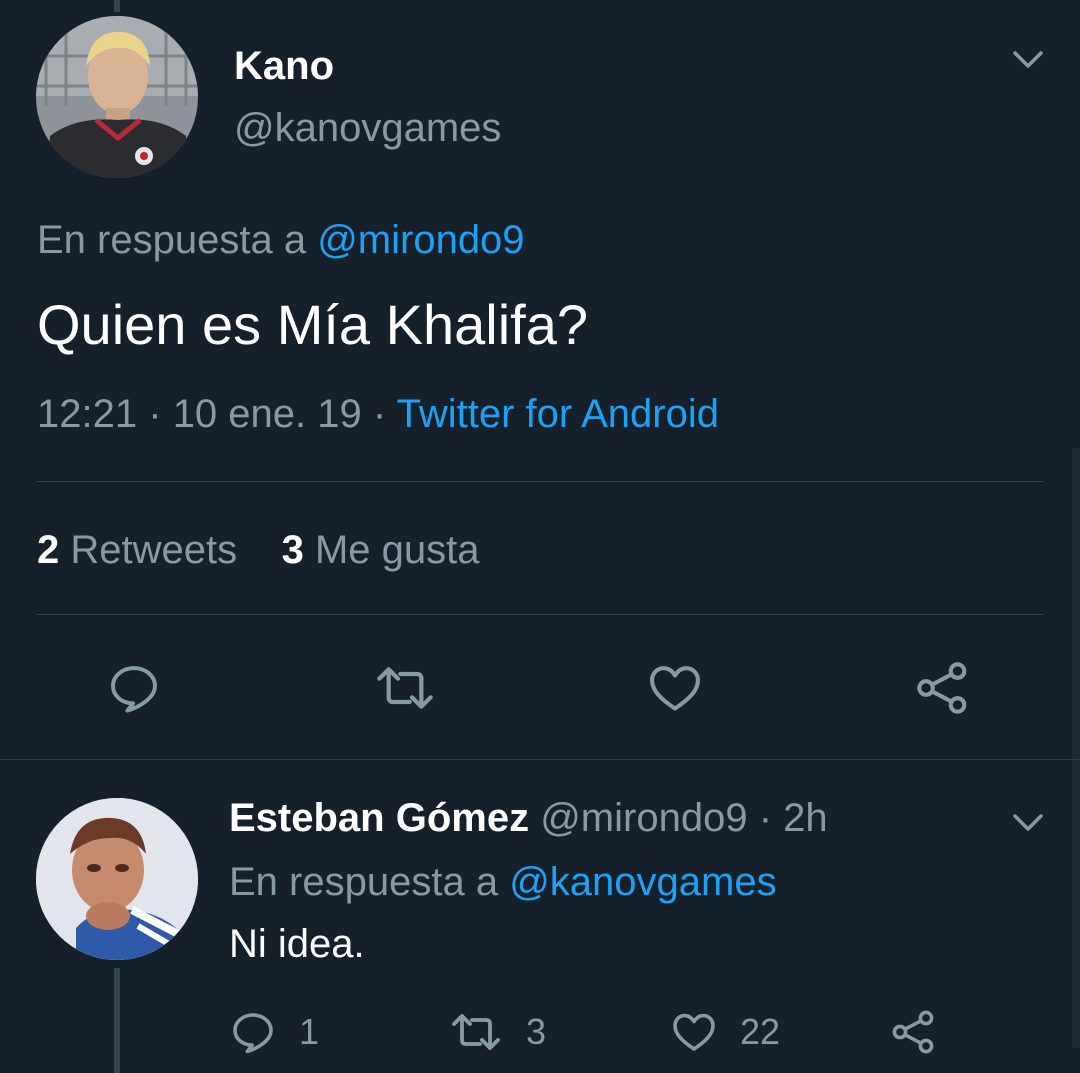  What do you see at coordinates (725, 1032) in the screenshot?
I see `reply-like-button: 22` at bounding box center [725, 1032].